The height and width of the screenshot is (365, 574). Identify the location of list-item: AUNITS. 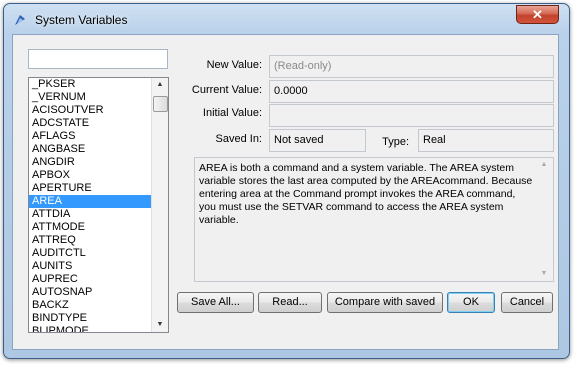
(90, 266).